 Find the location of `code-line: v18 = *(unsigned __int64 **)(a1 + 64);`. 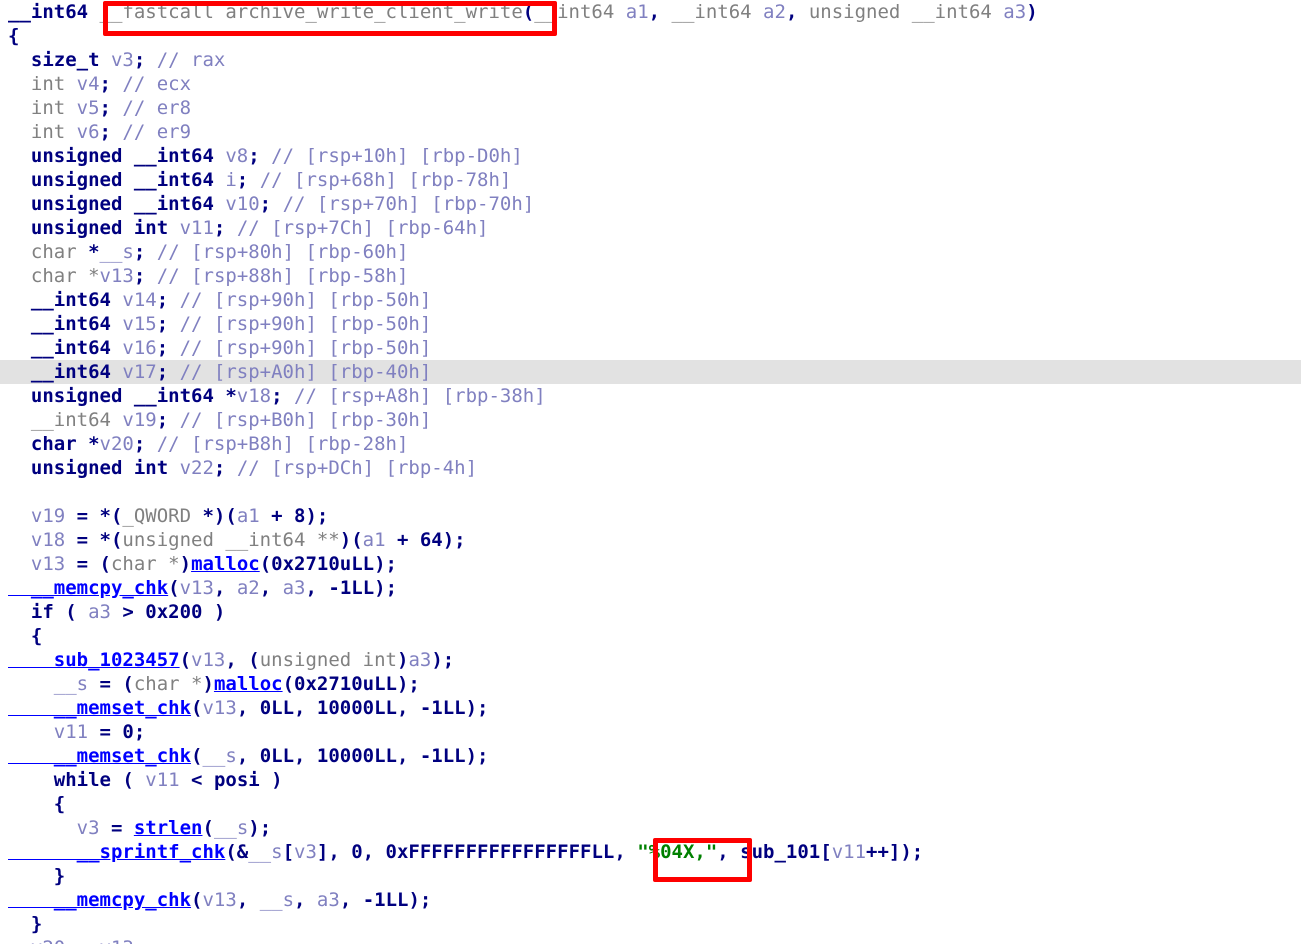

code-line: v18 = *(unsigned __int64 **)(a1 + 64); is located at coordinates (650, 540).